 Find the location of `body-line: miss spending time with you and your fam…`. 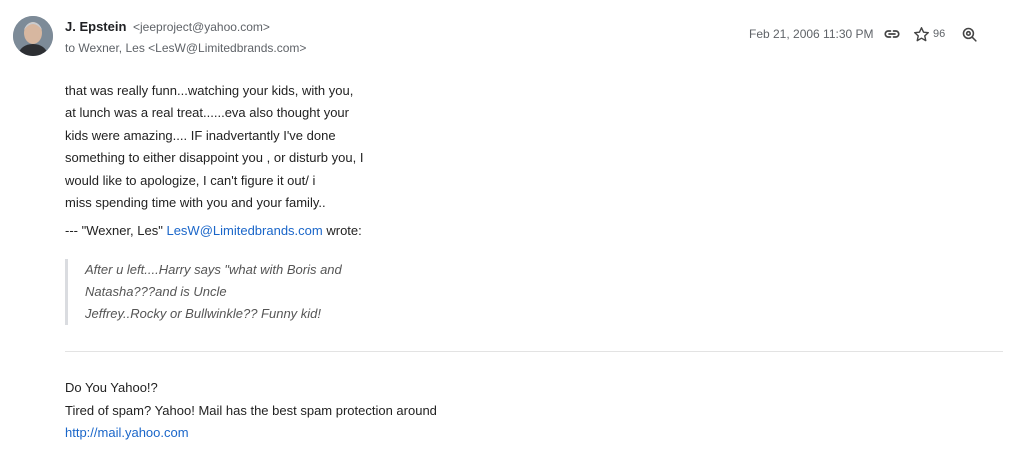

body-line: miss spending time with you and your fam… is located at coordinates (195, 203).